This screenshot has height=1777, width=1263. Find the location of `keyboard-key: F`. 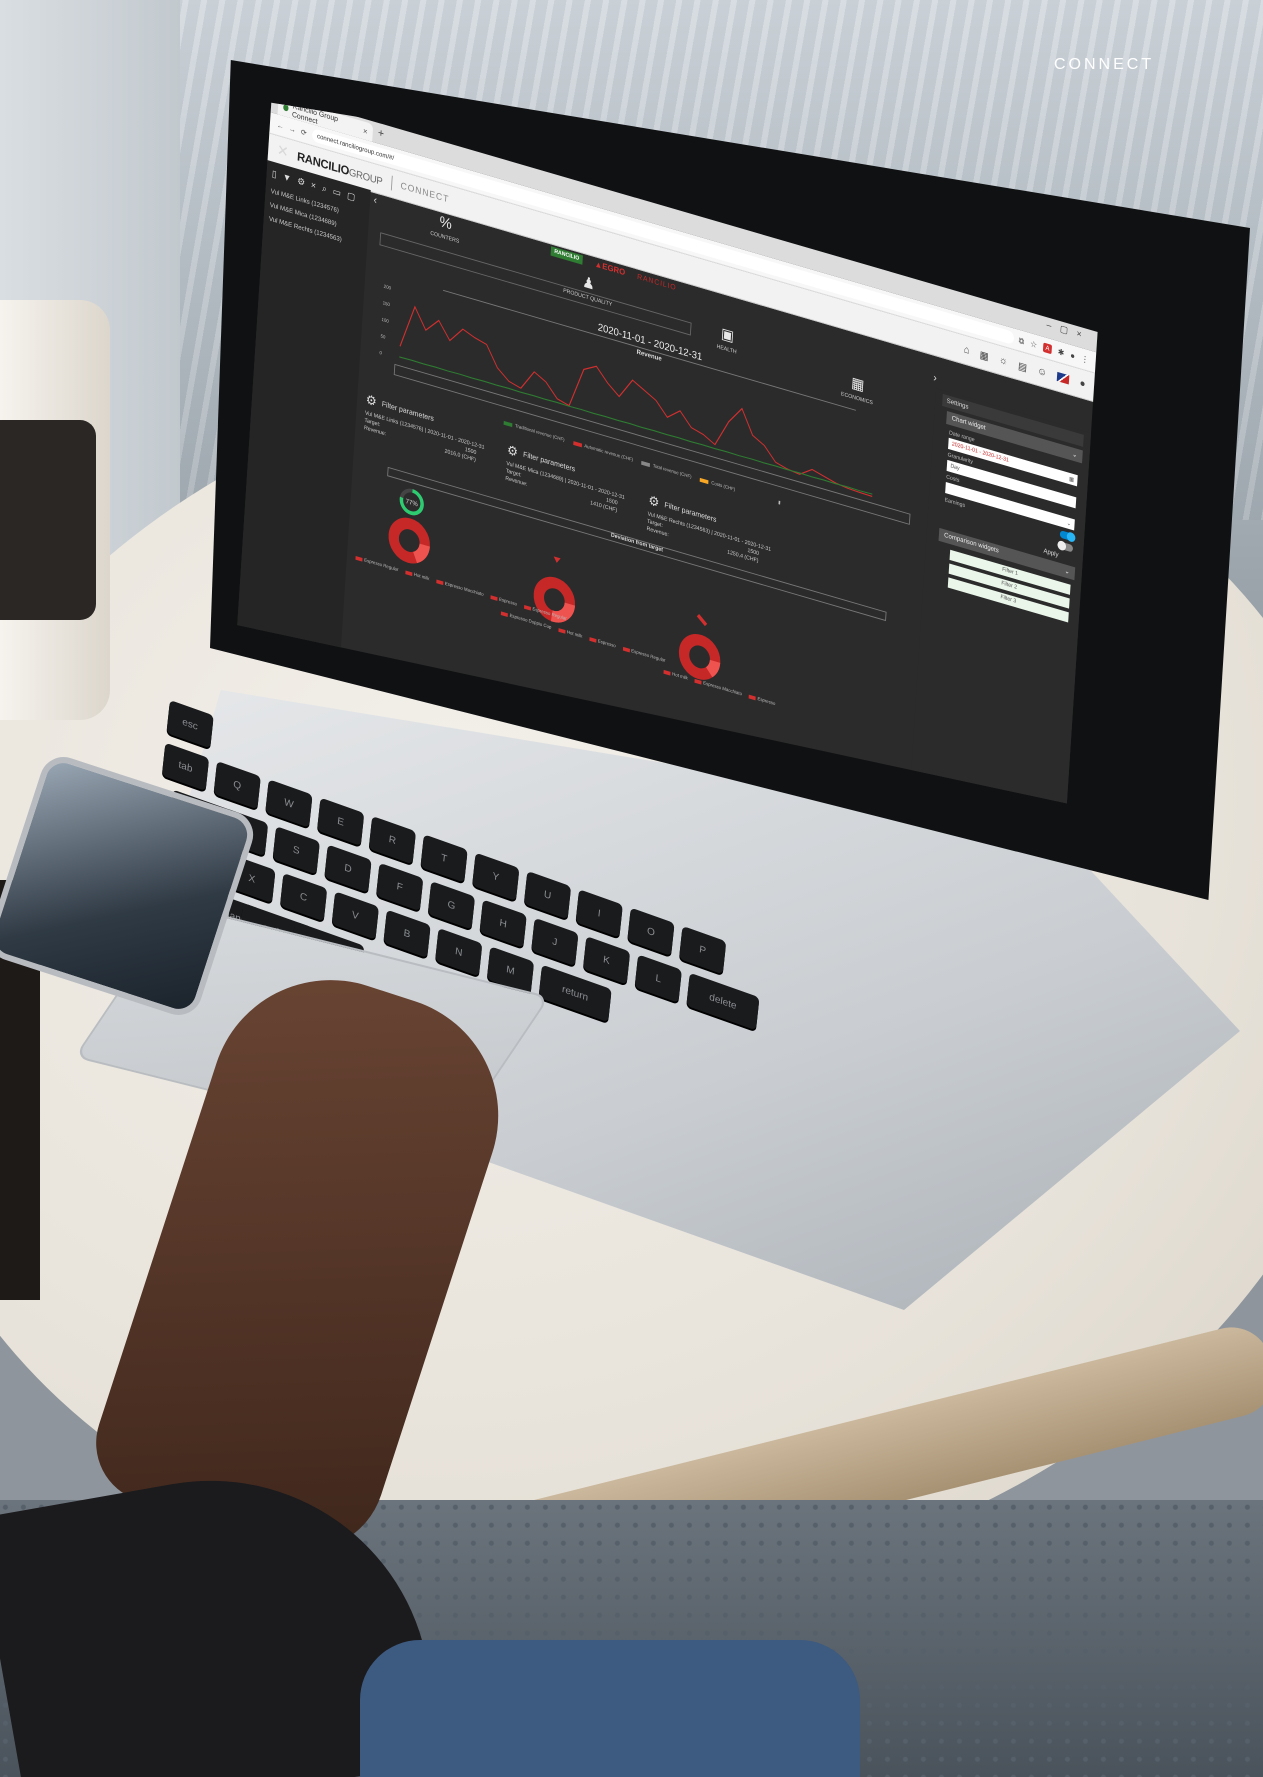

keyboard-key: F is located at coordinates (400, 887).